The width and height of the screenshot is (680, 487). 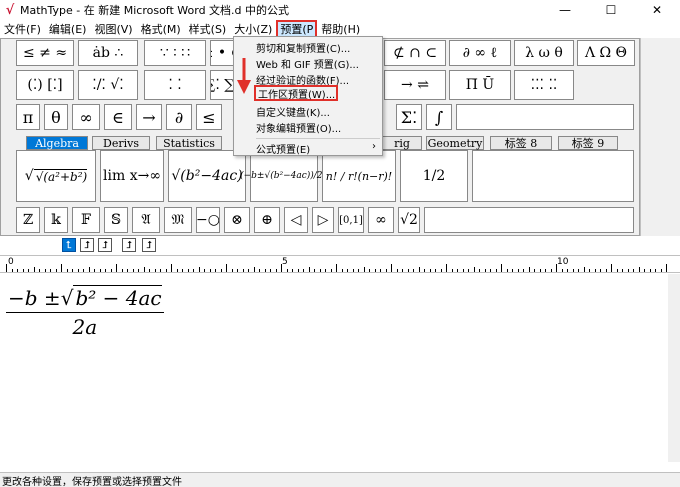 What do you see at coordinates (189, 143) in the screenshot?
I see `tab-statistics: Statistics` at bounding box center [189, 143].